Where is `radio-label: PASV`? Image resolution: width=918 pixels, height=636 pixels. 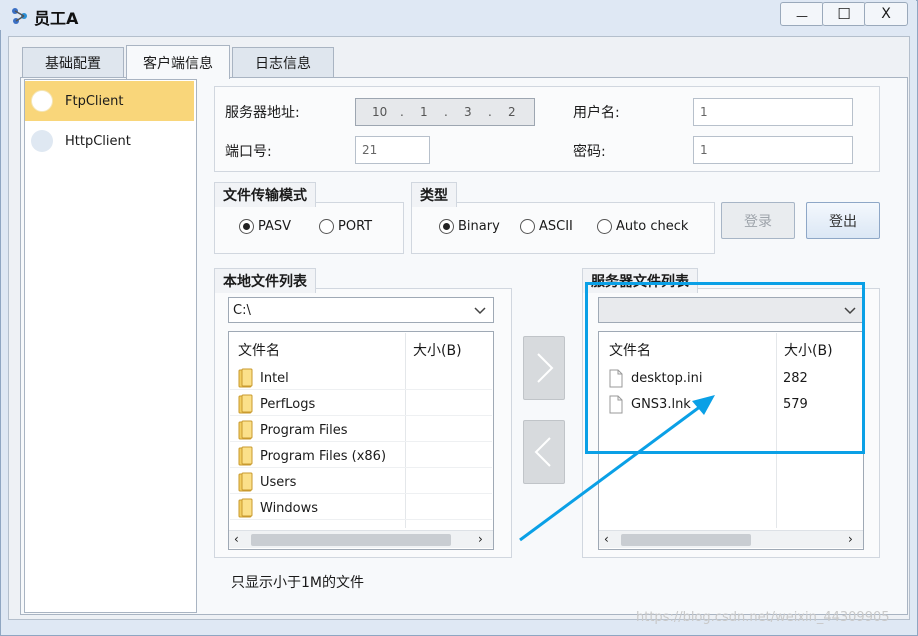
radio-label: PASV is located at coordinates (275, 226).